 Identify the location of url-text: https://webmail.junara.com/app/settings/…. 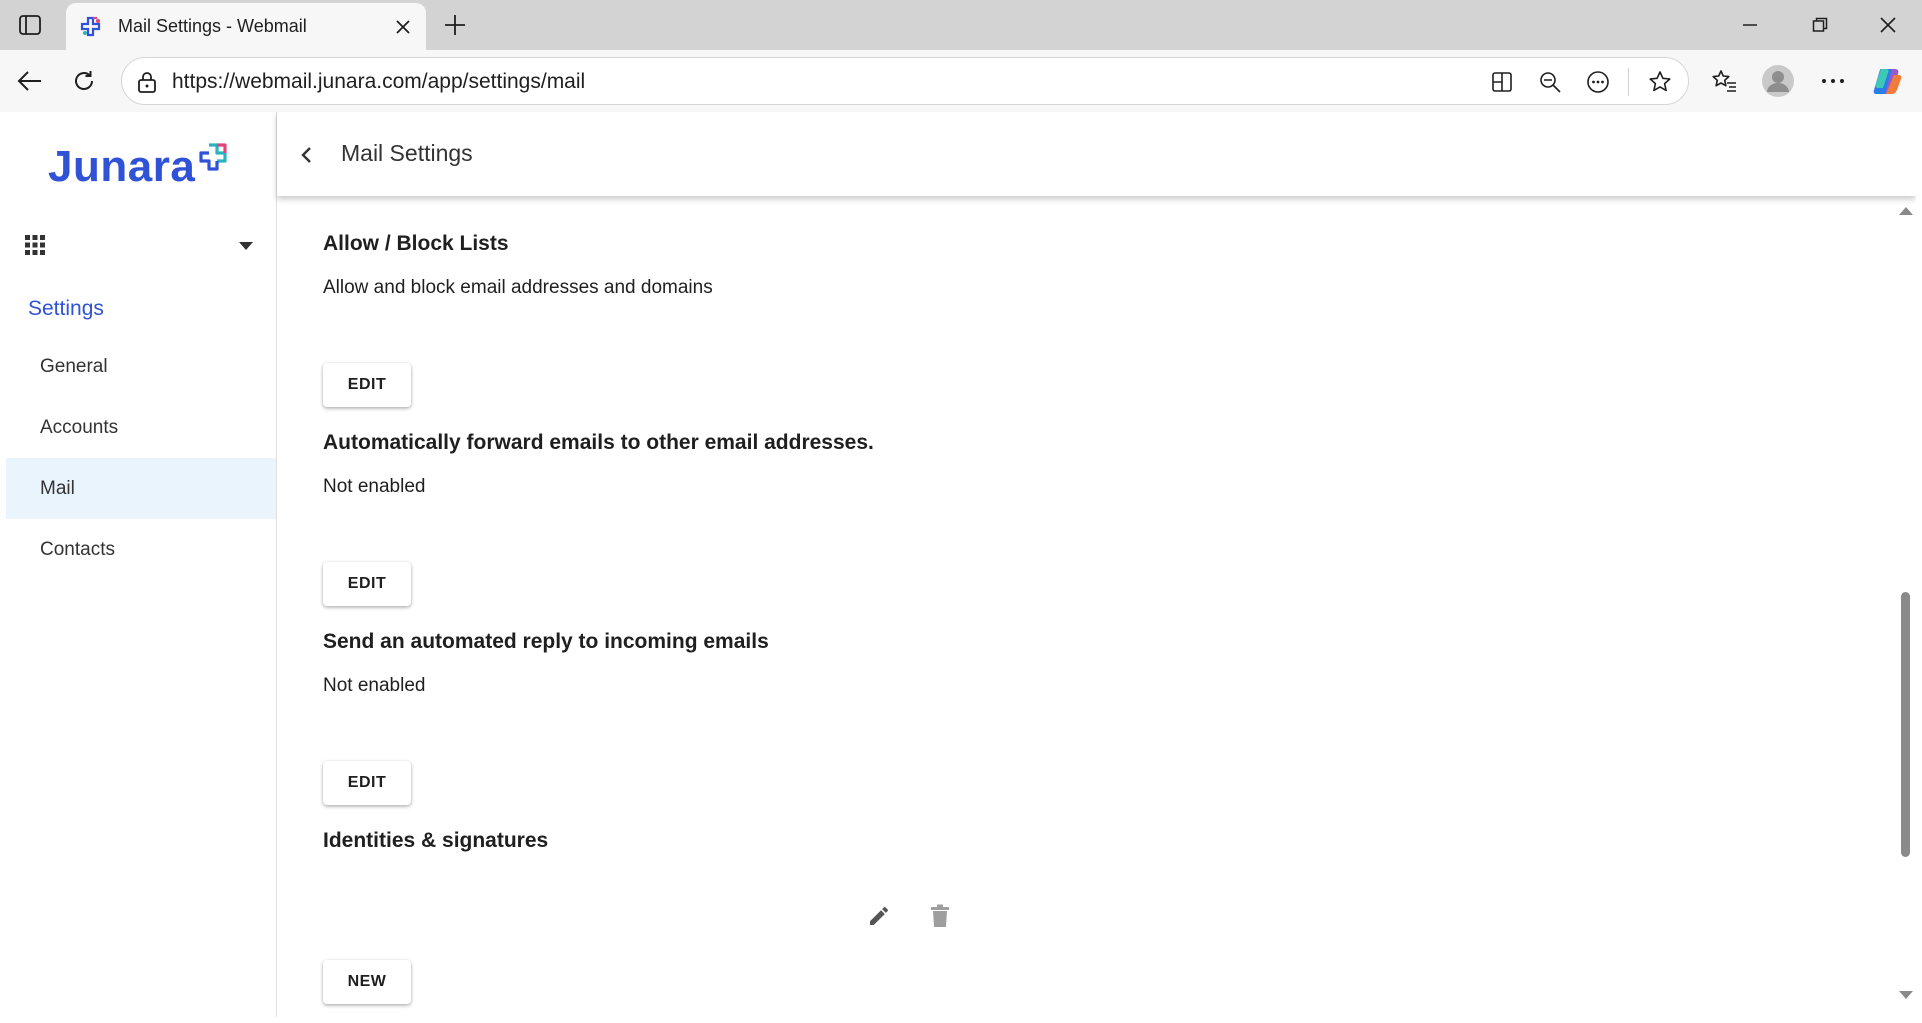
(378, 82).